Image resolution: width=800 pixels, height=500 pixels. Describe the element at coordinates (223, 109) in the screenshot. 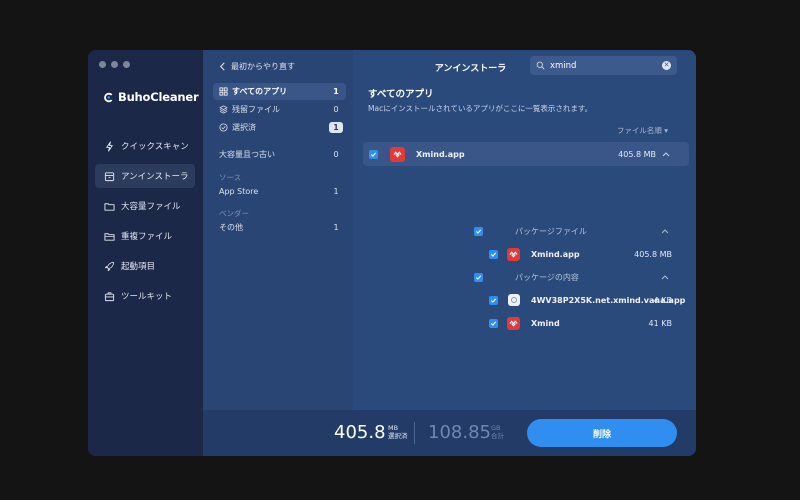

I see `layers-icon` at that location.